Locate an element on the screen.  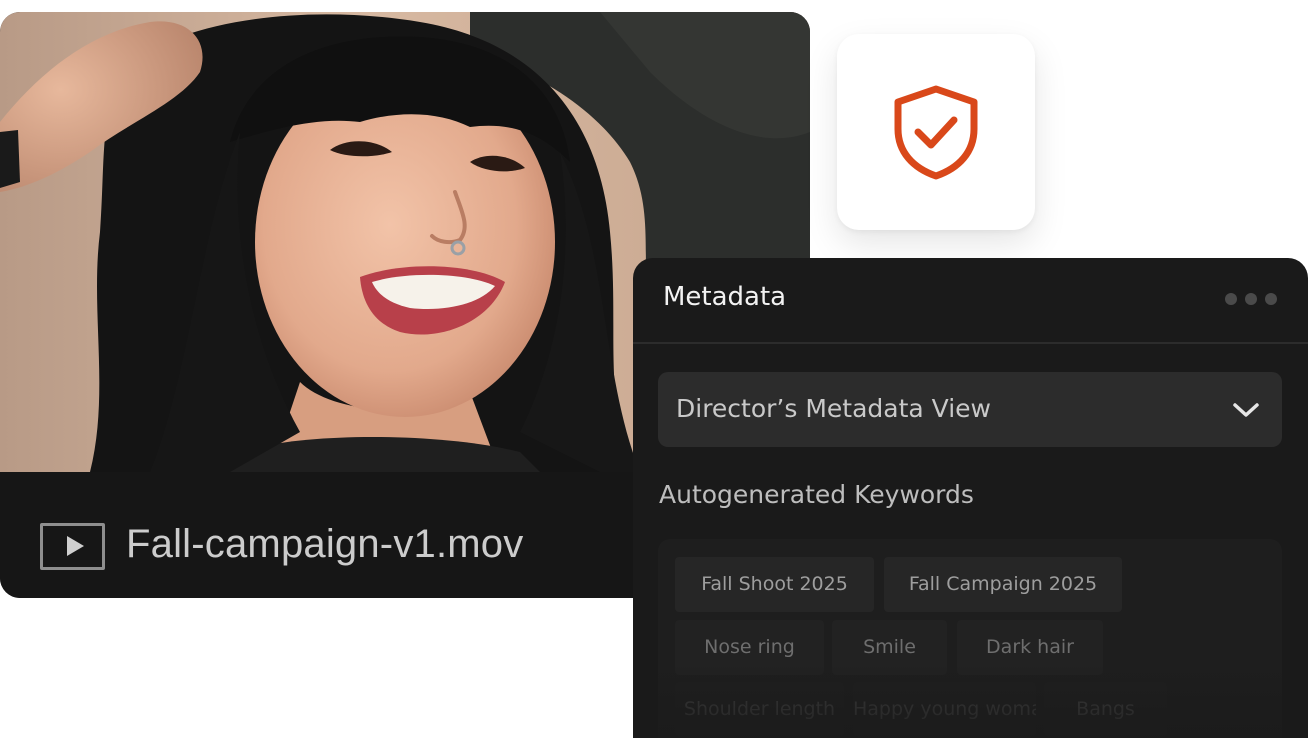
keyword-chip: Smile is located at coordinates (889, 647).